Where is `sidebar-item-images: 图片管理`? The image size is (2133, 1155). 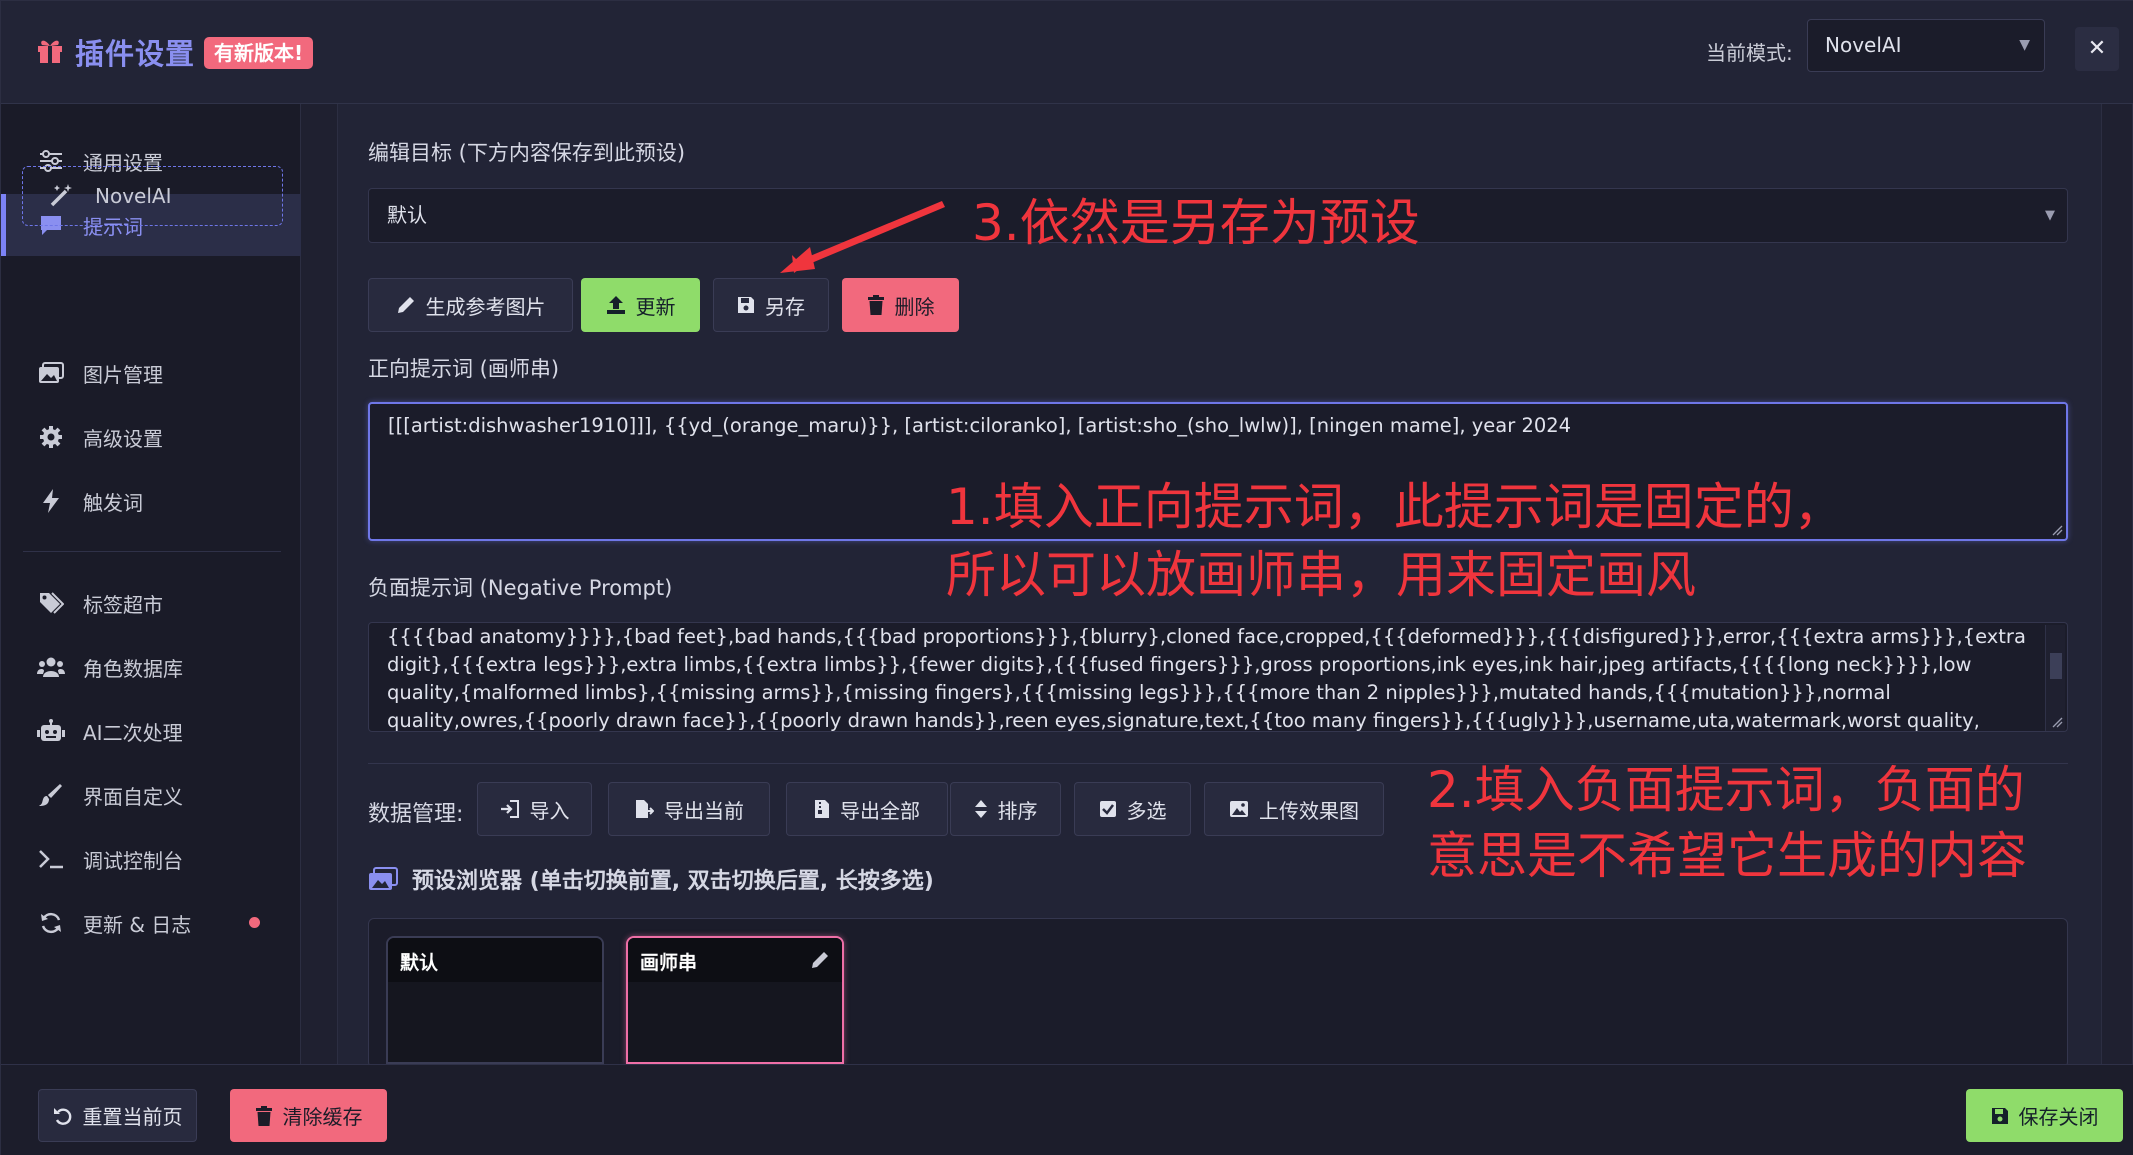 sidebar-item-images: 图片管理 is located at coordinates (151, 373).